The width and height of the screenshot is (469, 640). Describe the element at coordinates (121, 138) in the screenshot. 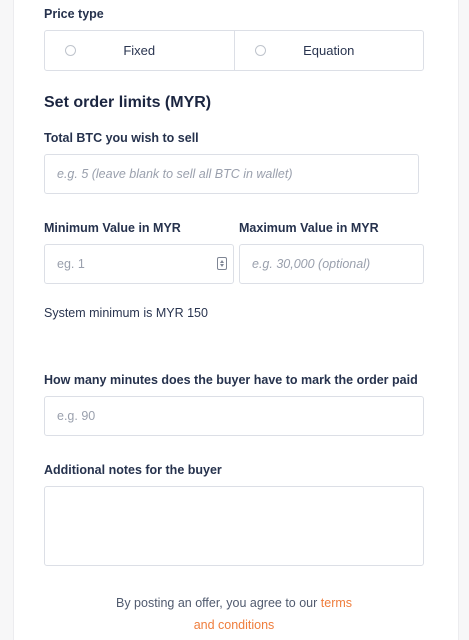

I see `total-btc-label: Total BTC you wish to sell` at that location.